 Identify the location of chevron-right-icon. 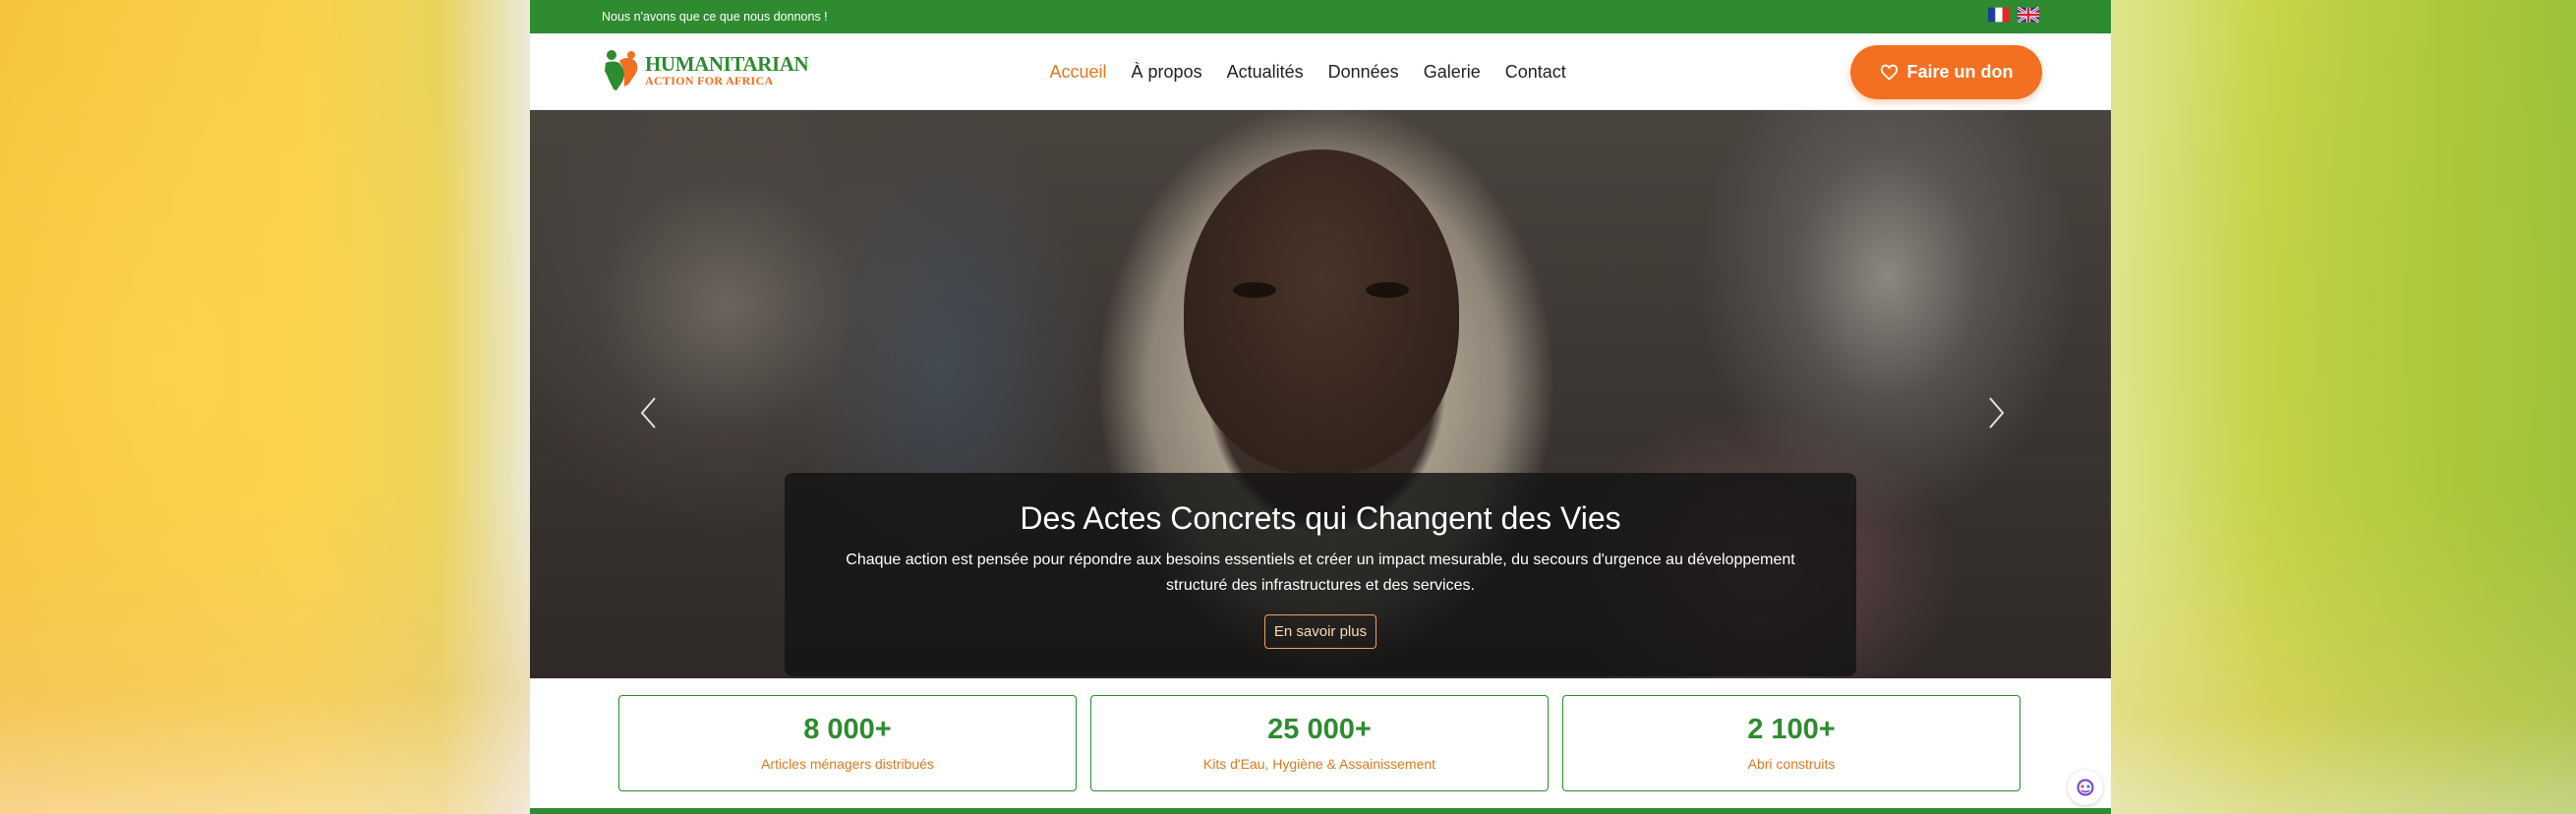
(1996, 413).